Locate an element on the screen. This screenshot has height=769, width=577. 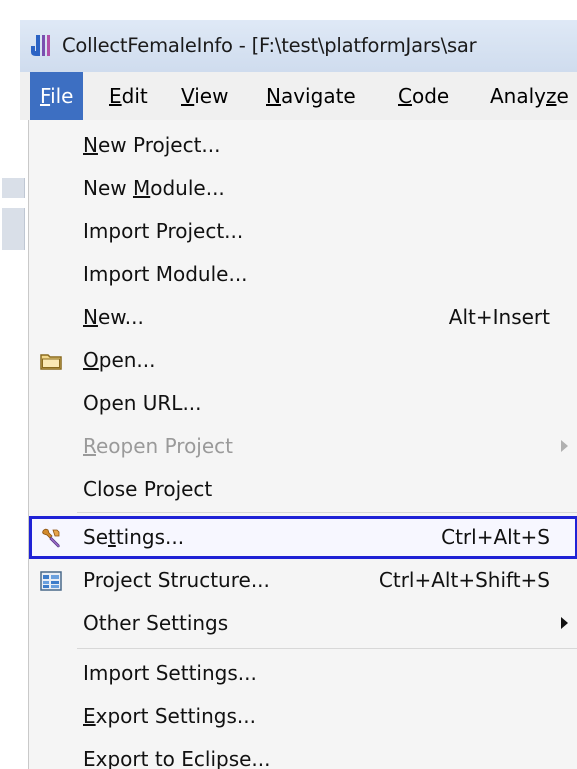
menu-item-close-project: Close Project is located at coordinates (303, 489).